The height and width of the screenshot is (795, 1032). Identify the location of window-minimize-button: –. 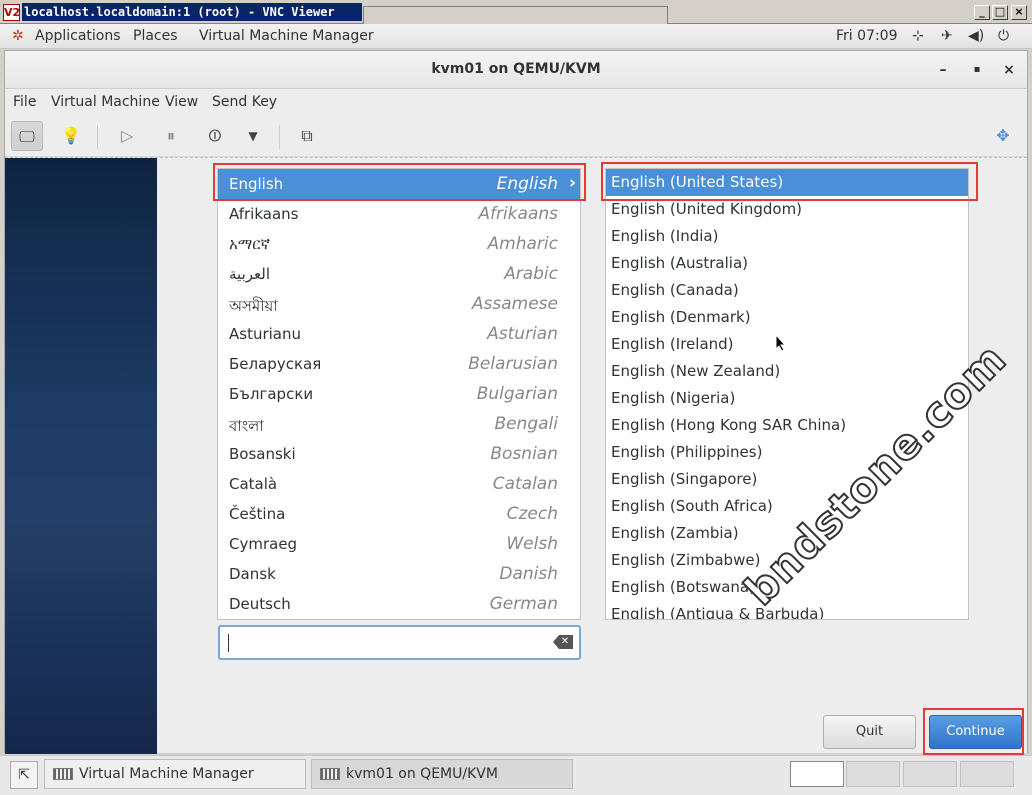
(943, 70).